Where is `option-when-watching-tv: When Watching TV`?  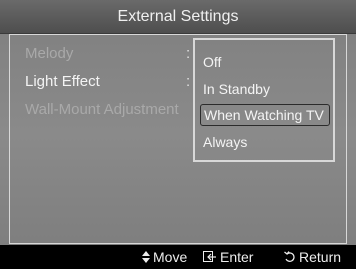 option-when-watching-tv: When Watching TV is located at coordinates (265, 115).